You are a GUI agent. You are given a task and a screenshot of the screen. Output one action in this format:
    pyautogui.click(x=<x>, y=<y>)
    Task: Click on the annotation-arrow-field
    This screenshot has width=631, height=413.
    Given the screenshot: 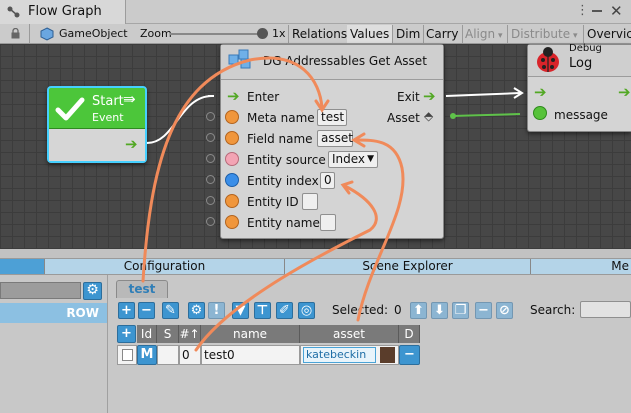 What is the action you would take?
    pyautogui.click(x=379, y=230)
    